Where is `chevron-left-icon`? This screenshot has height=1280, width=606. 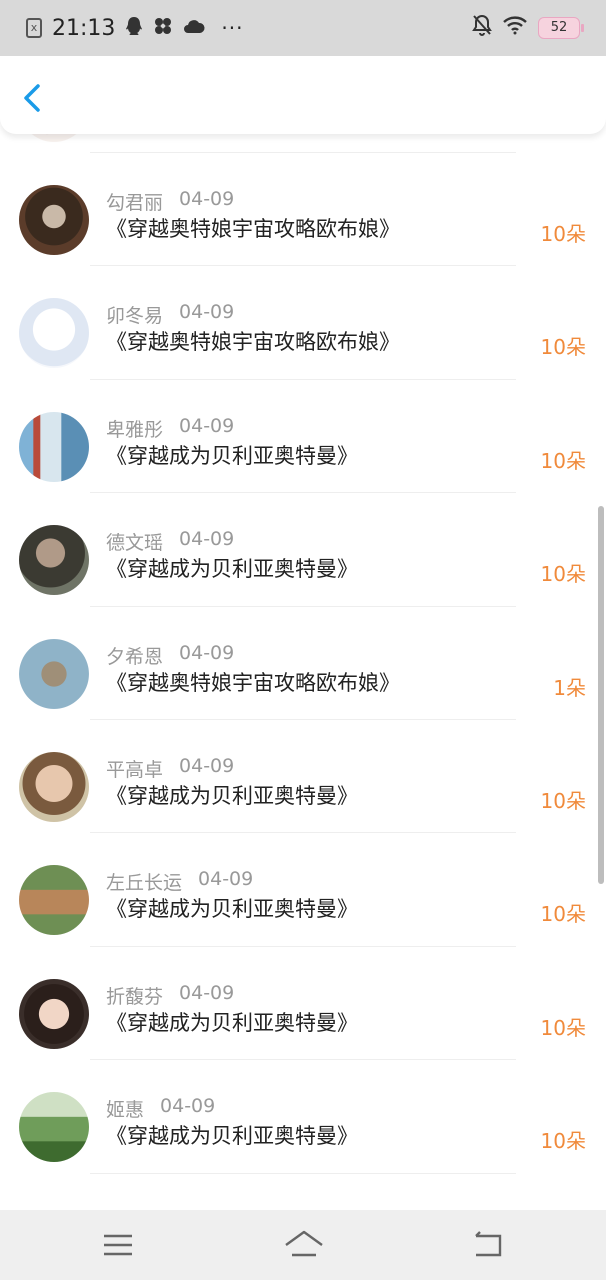 chevron-left-icon is located at coordinates (32, 98).